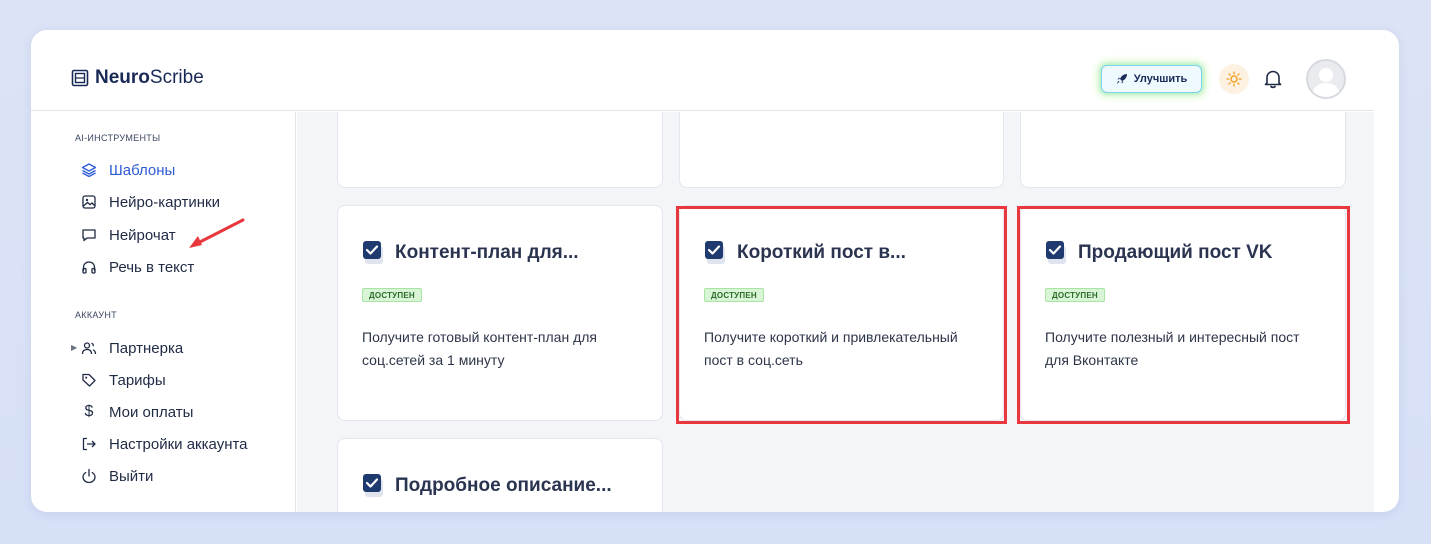  Describe the element at coordinates (142, 170) in the screenshot. I see `sidebar-item-label: Шаблоны` at that location.